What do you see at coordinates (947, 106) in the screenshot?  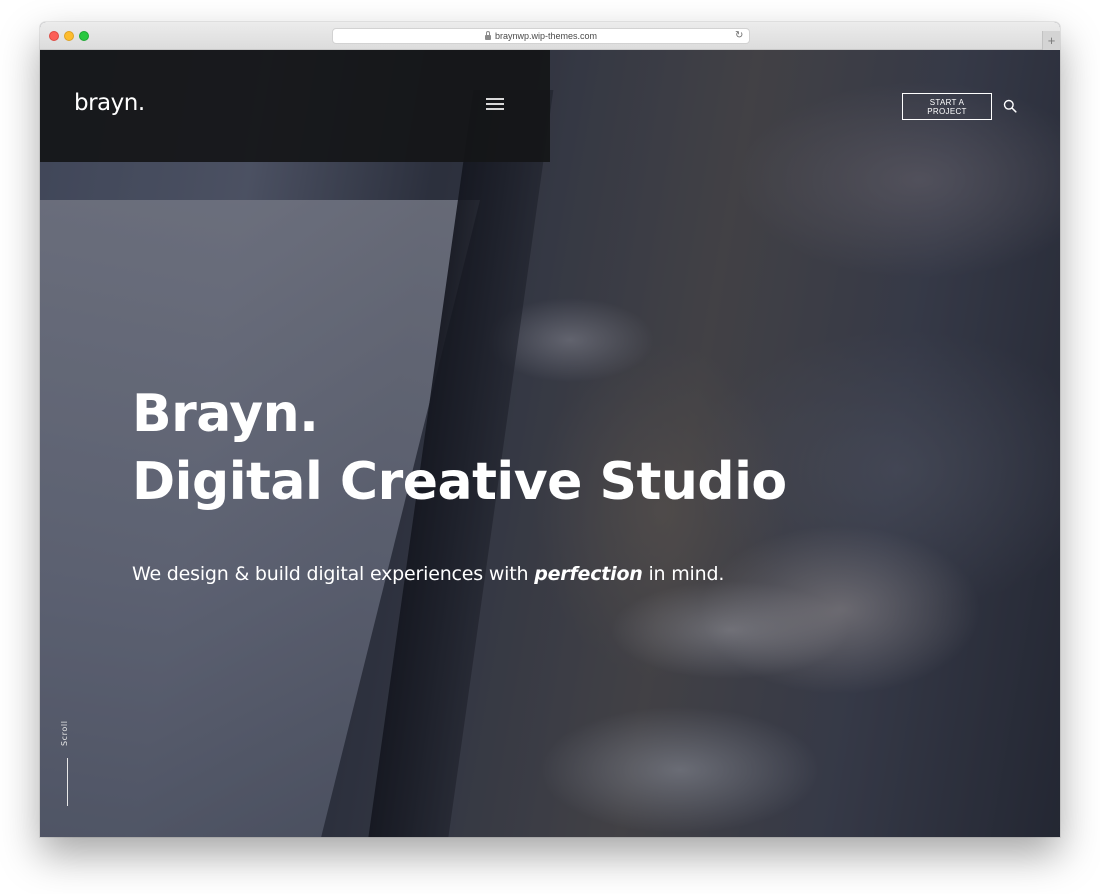 I see `start-project-button: START A PROJECT` at bounding box center [947, 106].